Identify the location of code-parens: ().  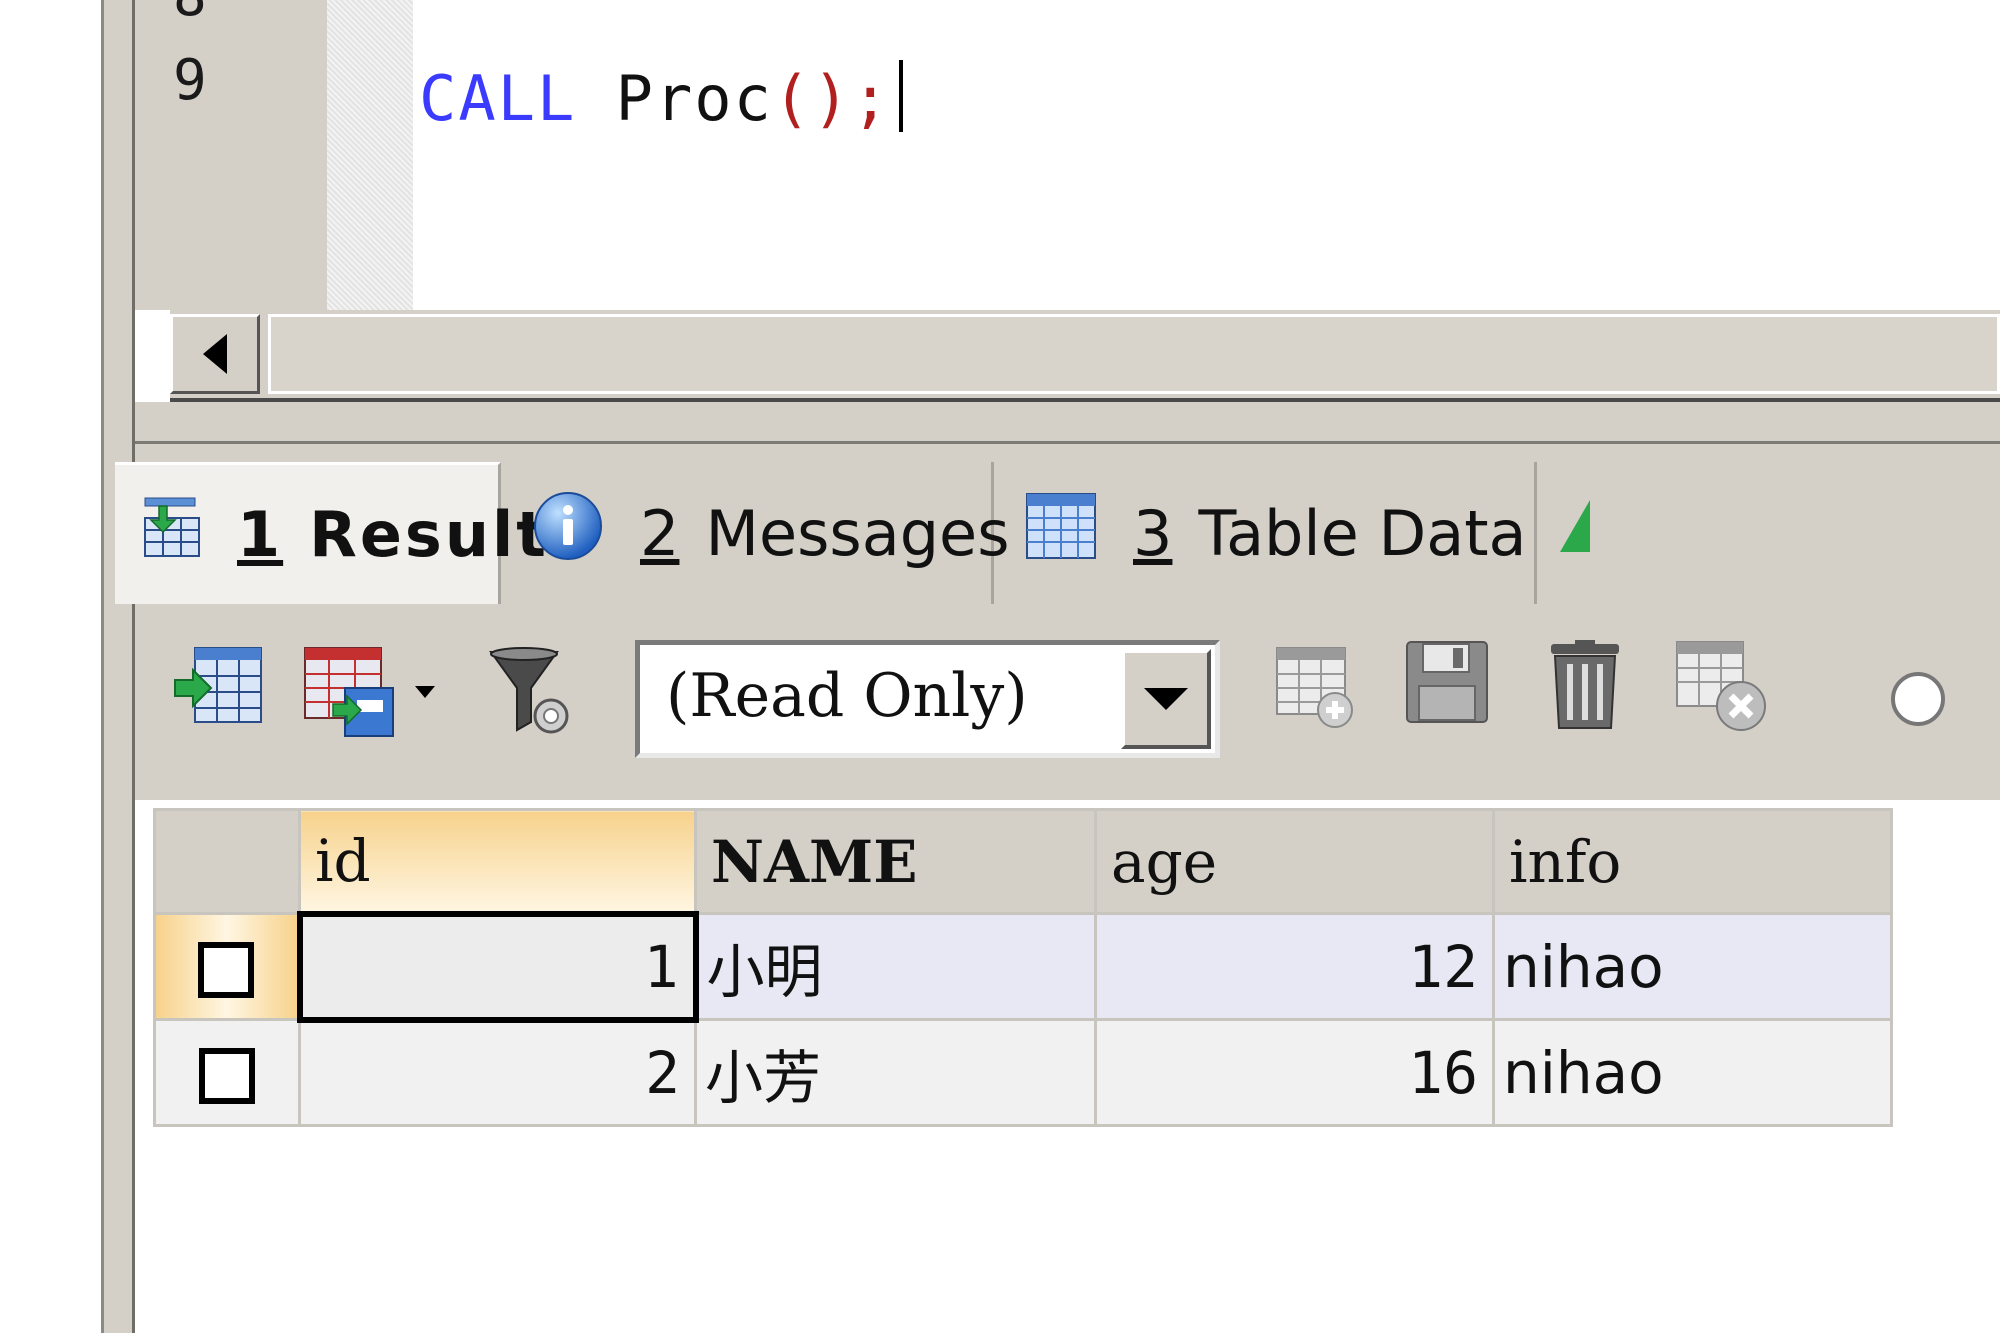
(812, 98).